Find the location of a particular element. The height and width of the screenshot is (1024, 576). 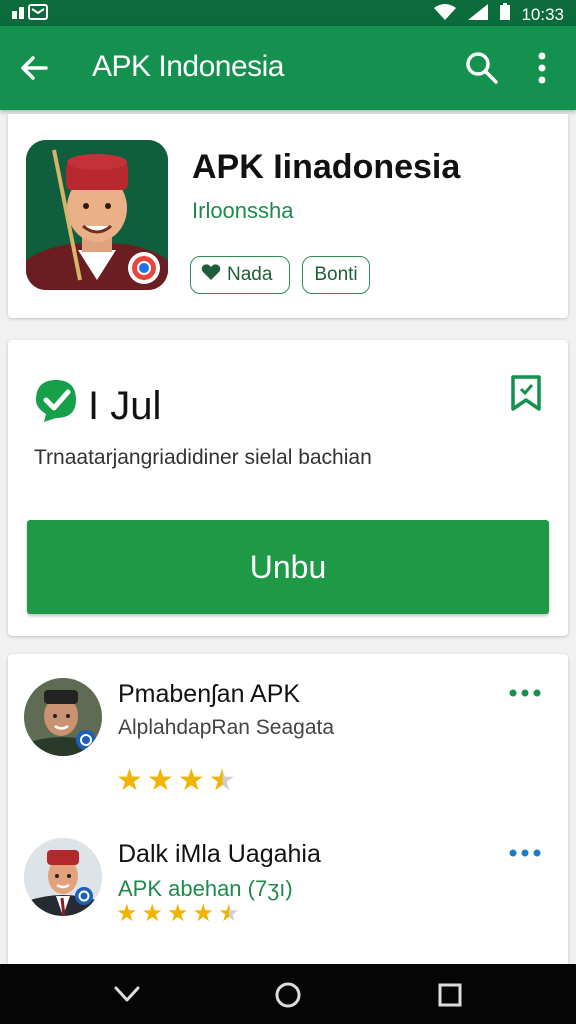

bookmark-icon is located at coordinates (526, 393).